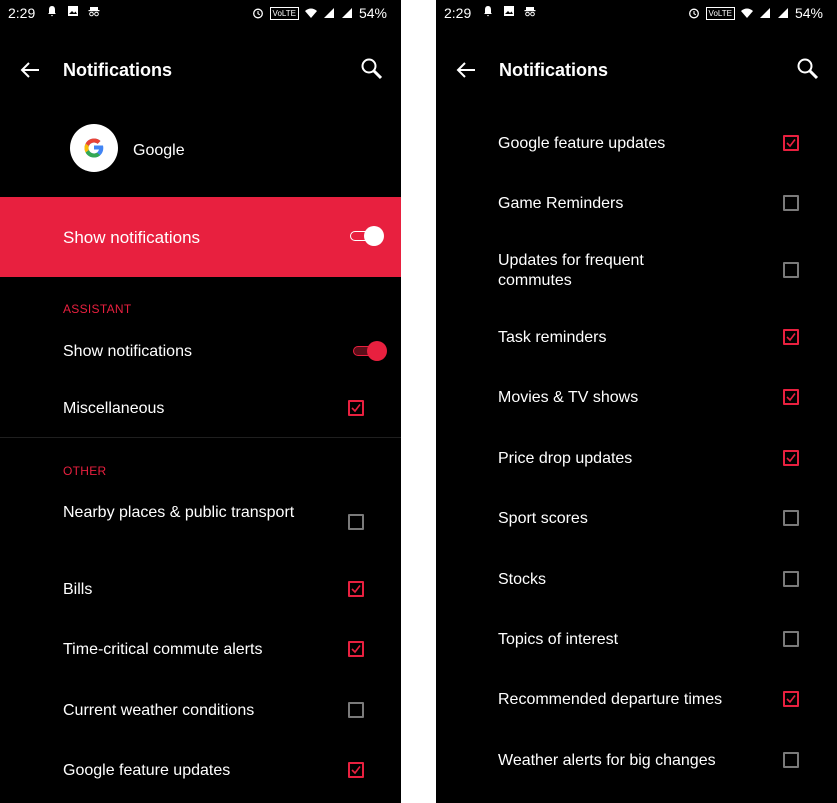 Image resolution: width=837 pixels, height=803 pixels. What do you see at coordinates (127, 351) in the screenshot?
I see `row-label: Show notifications` at bounding box center [127, 351].